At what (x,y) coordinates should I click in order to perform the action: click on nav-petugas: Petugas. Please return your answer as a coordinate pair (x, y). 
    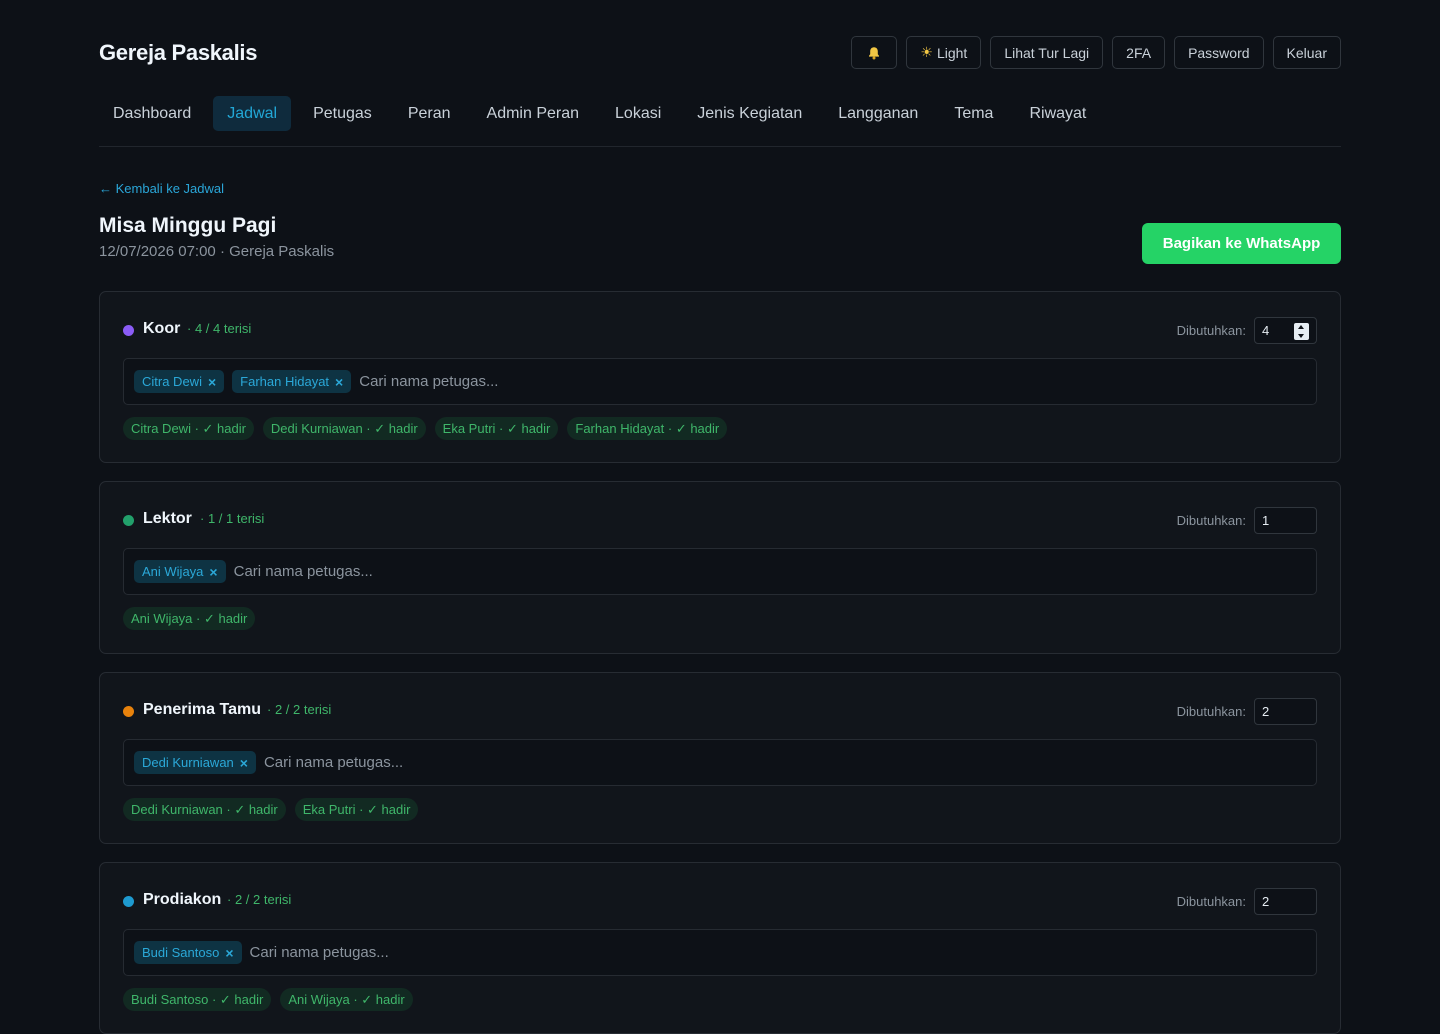
    Looking at the image, I should click on (342, 113).